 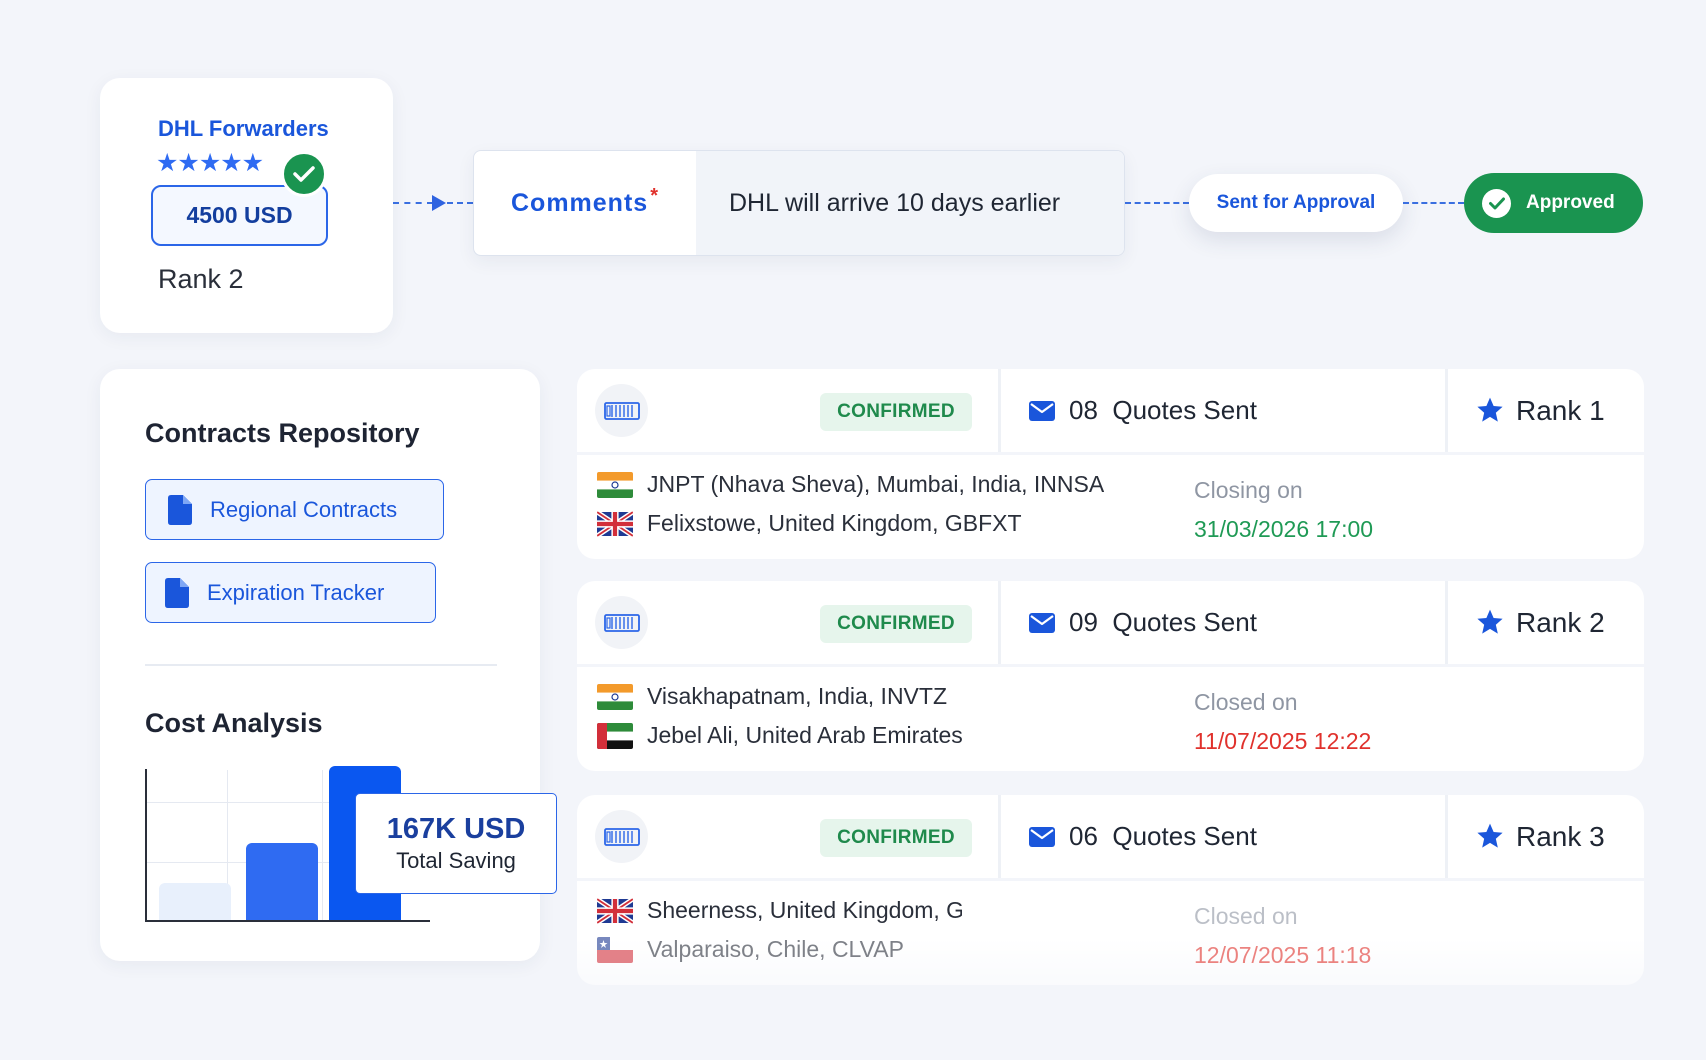 I want to click on sent-for-approval-status: Sent for Approval, so click(x=1296, y=203).